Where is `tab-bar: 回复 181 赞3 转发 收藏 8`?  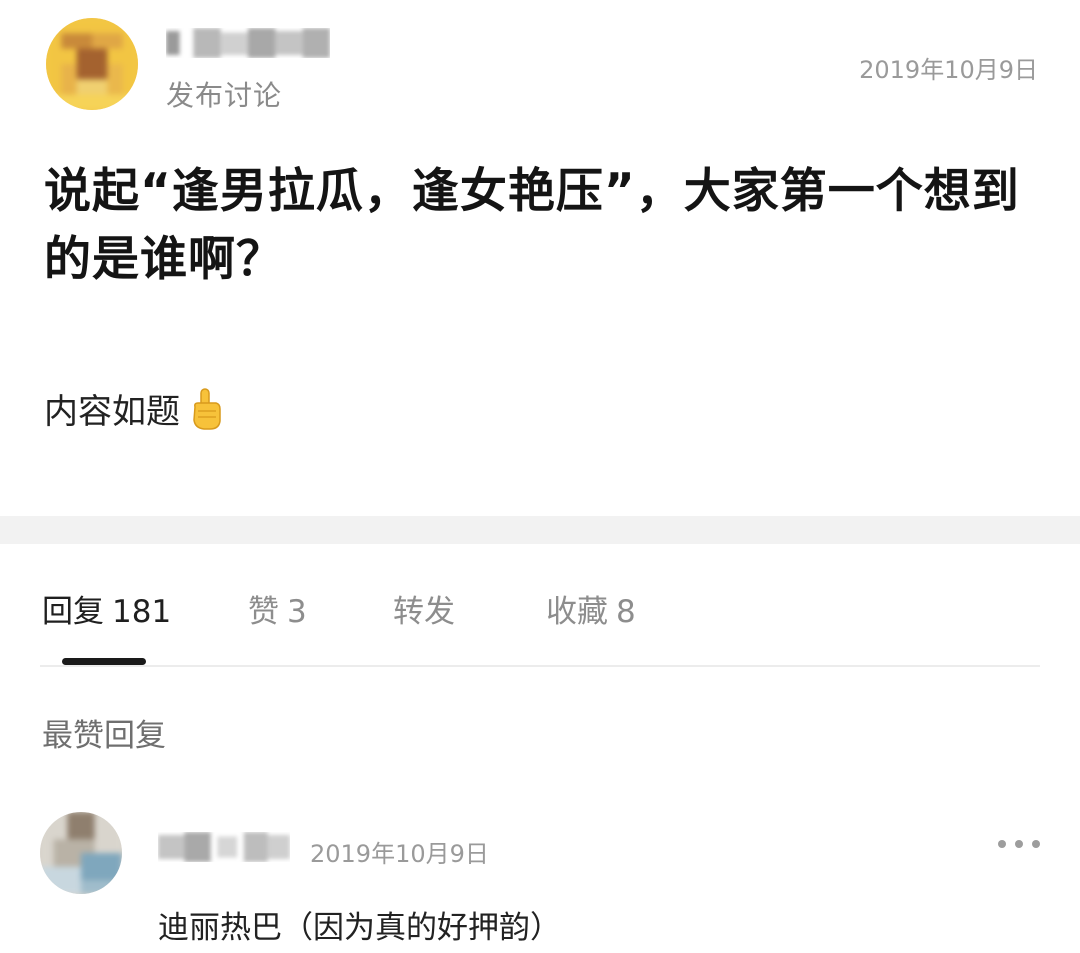
tab-bar: 回复 181 赞3 转发 收藏 8 is located at coordinates (540, 606).